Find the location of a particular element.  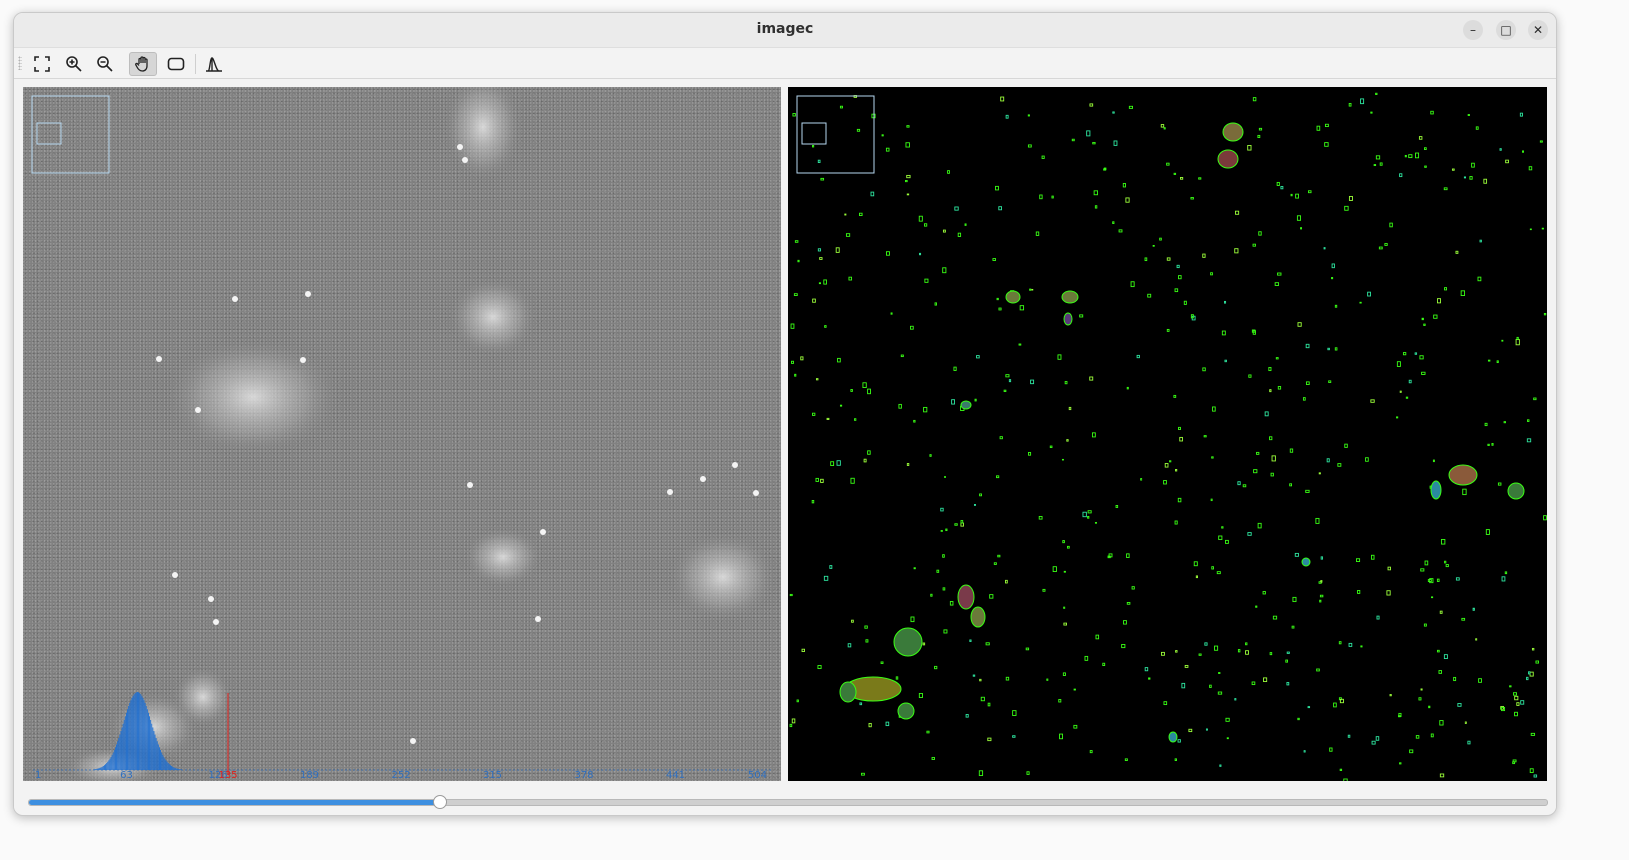

frame-slider is located at coordinates (788, 802).